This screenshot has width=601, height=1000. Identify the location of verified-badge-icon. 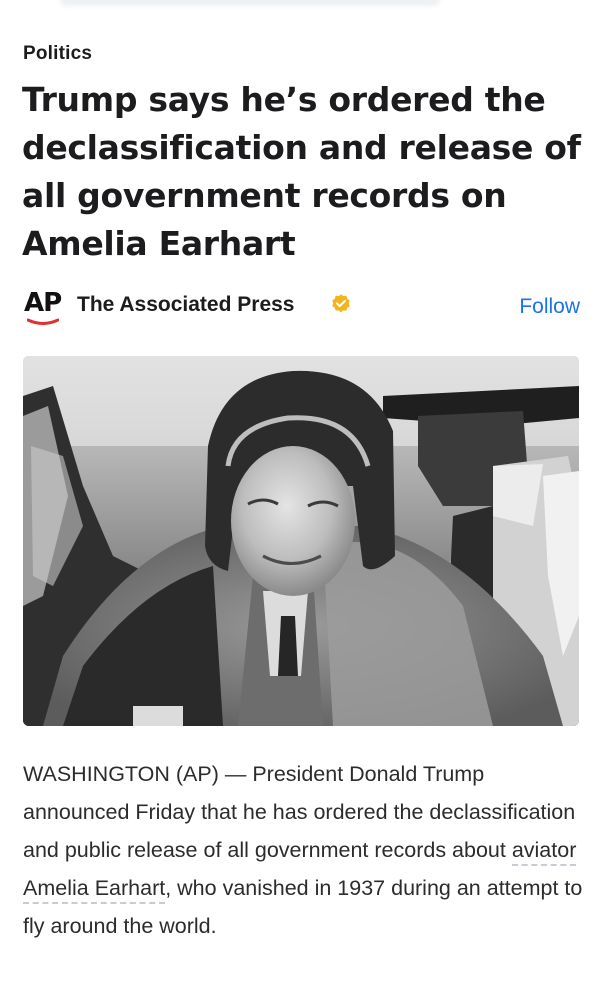
(341, 303).